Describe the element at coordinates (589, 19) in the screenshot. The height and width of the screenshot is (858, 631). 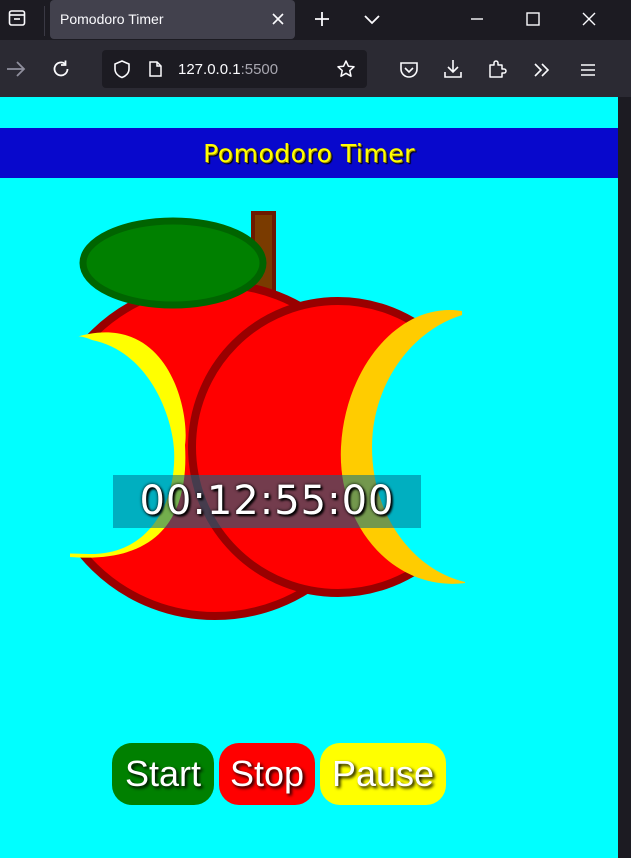
I see `close-window-icon` at that location.